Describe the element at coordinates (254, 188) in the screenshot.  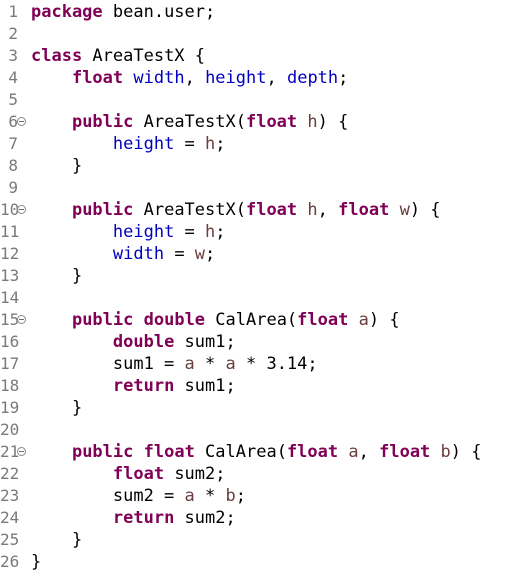
I see `code-line: 9` at that location.